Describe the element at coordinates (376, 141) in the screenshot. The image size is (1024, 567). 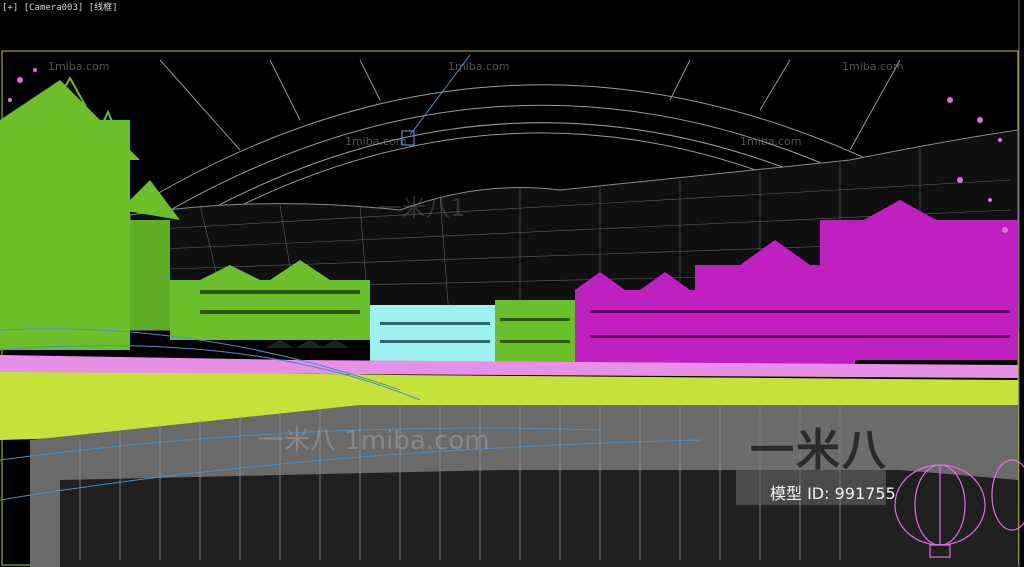
I see `watermark-4: 1miba.com` at that location.